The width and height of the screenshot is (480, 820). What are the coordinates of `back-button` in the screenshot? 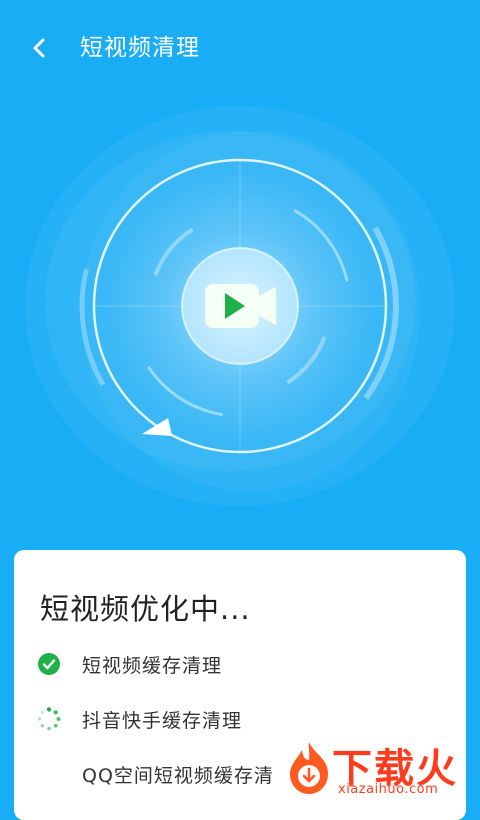 It's located at (39, 48).